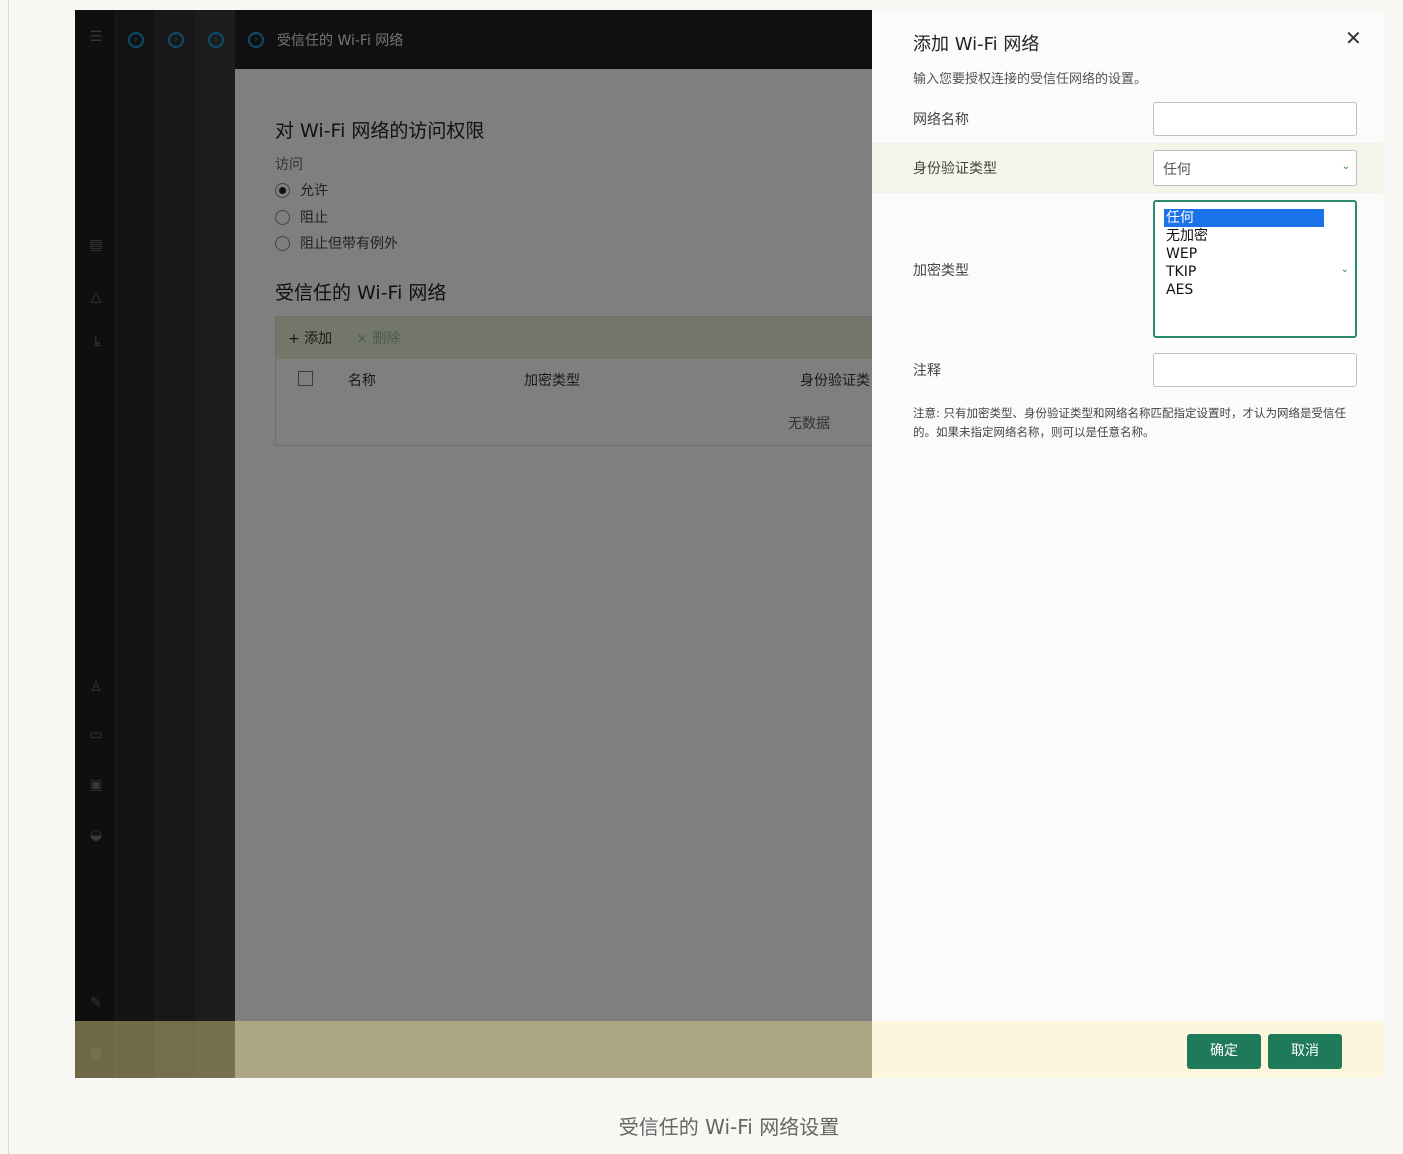  I want to click on page-left-border, so click(8, 577).